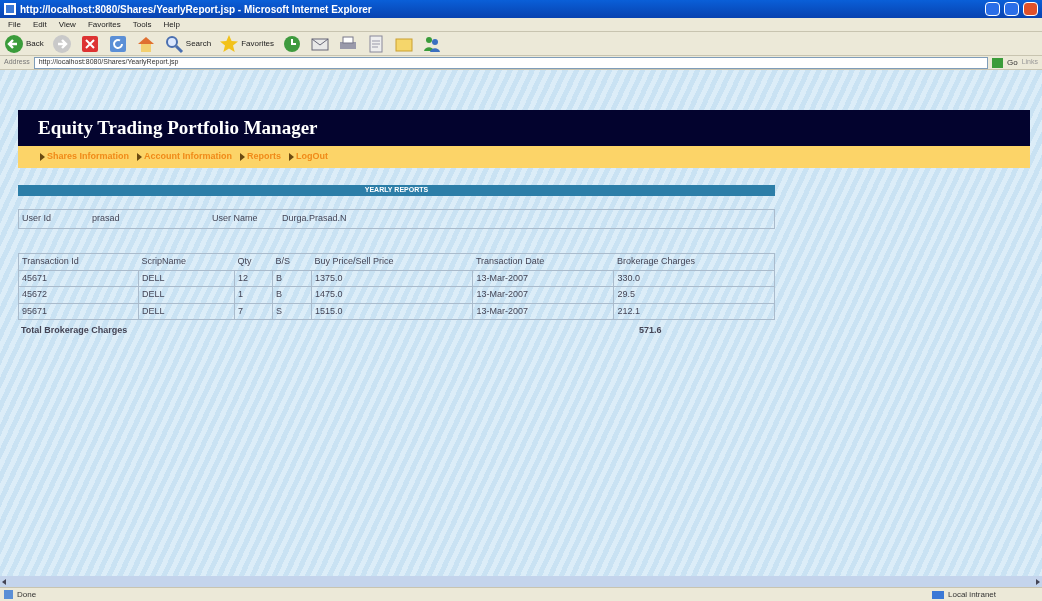 Image resolution: width=1042 pixels, height=601 pixels. What do you see at coordinates (74, 330) in the screenshot?
I see `total-label: Total Brokerage Charges` at bounding box center [74, 330].